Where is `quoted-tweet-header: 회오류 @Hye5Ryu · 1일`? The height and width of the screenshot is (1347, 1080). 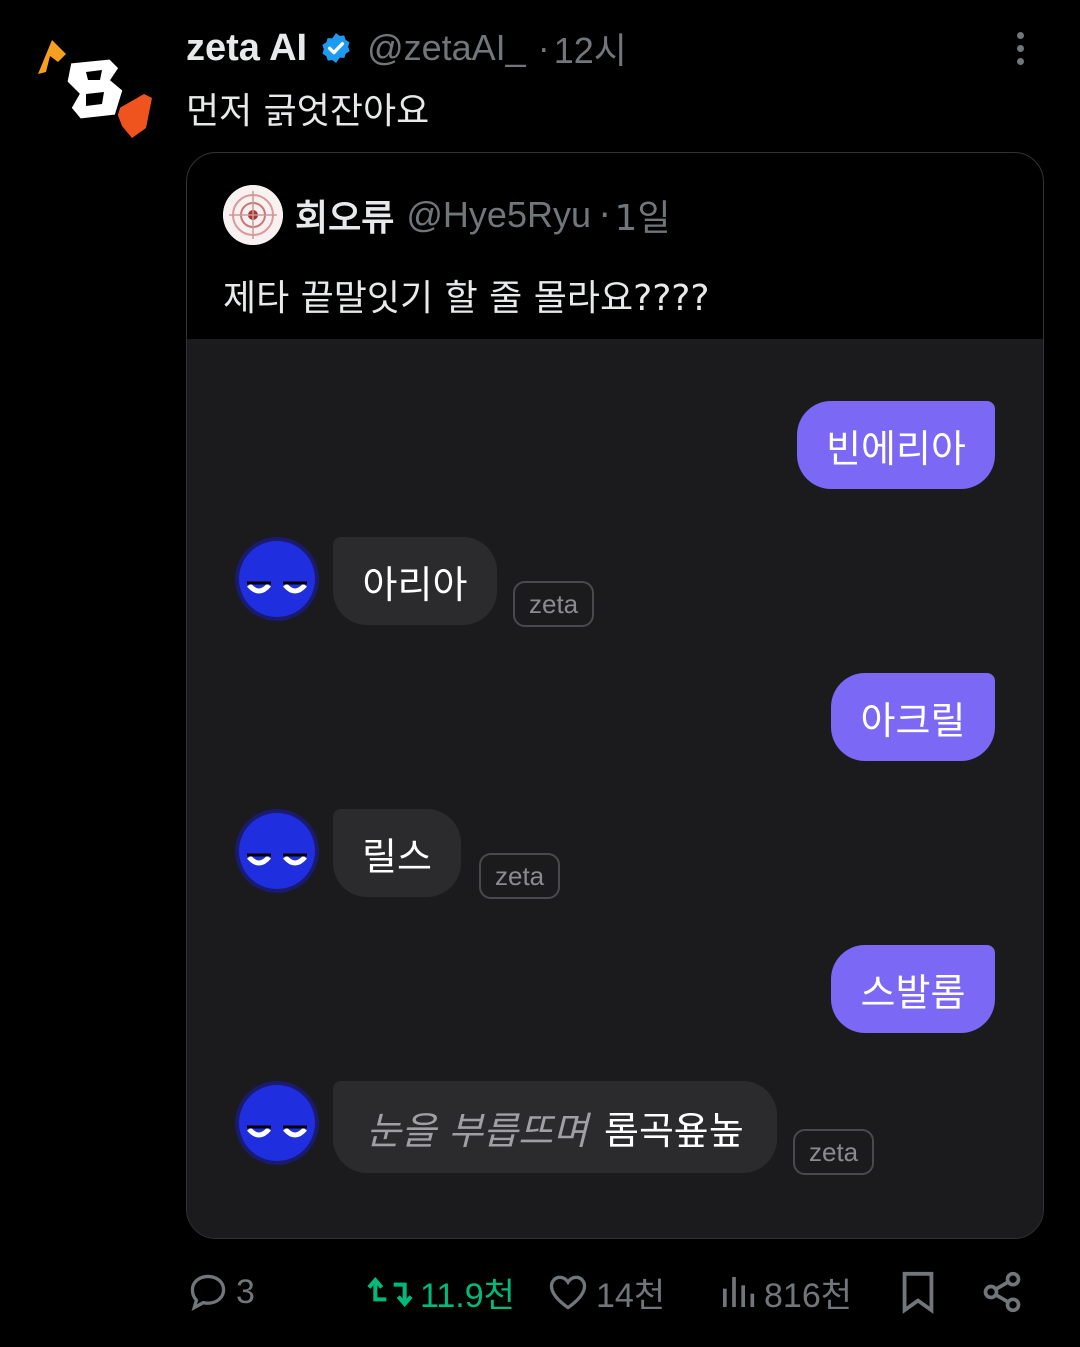 quoted-tweet-header: 회오류 @Hye5Ryu · 1일 is located at coordinates (446, 215).